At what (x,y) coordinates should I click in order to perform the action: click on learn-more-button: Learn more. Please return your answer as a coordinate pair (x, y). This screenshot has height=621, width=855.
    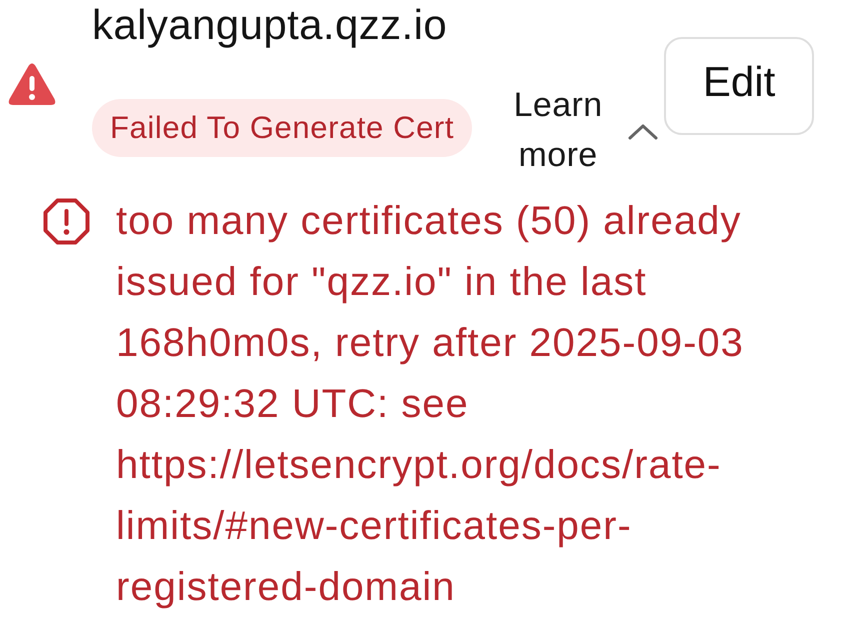
    Looking at the image, I should click on (584, 130).